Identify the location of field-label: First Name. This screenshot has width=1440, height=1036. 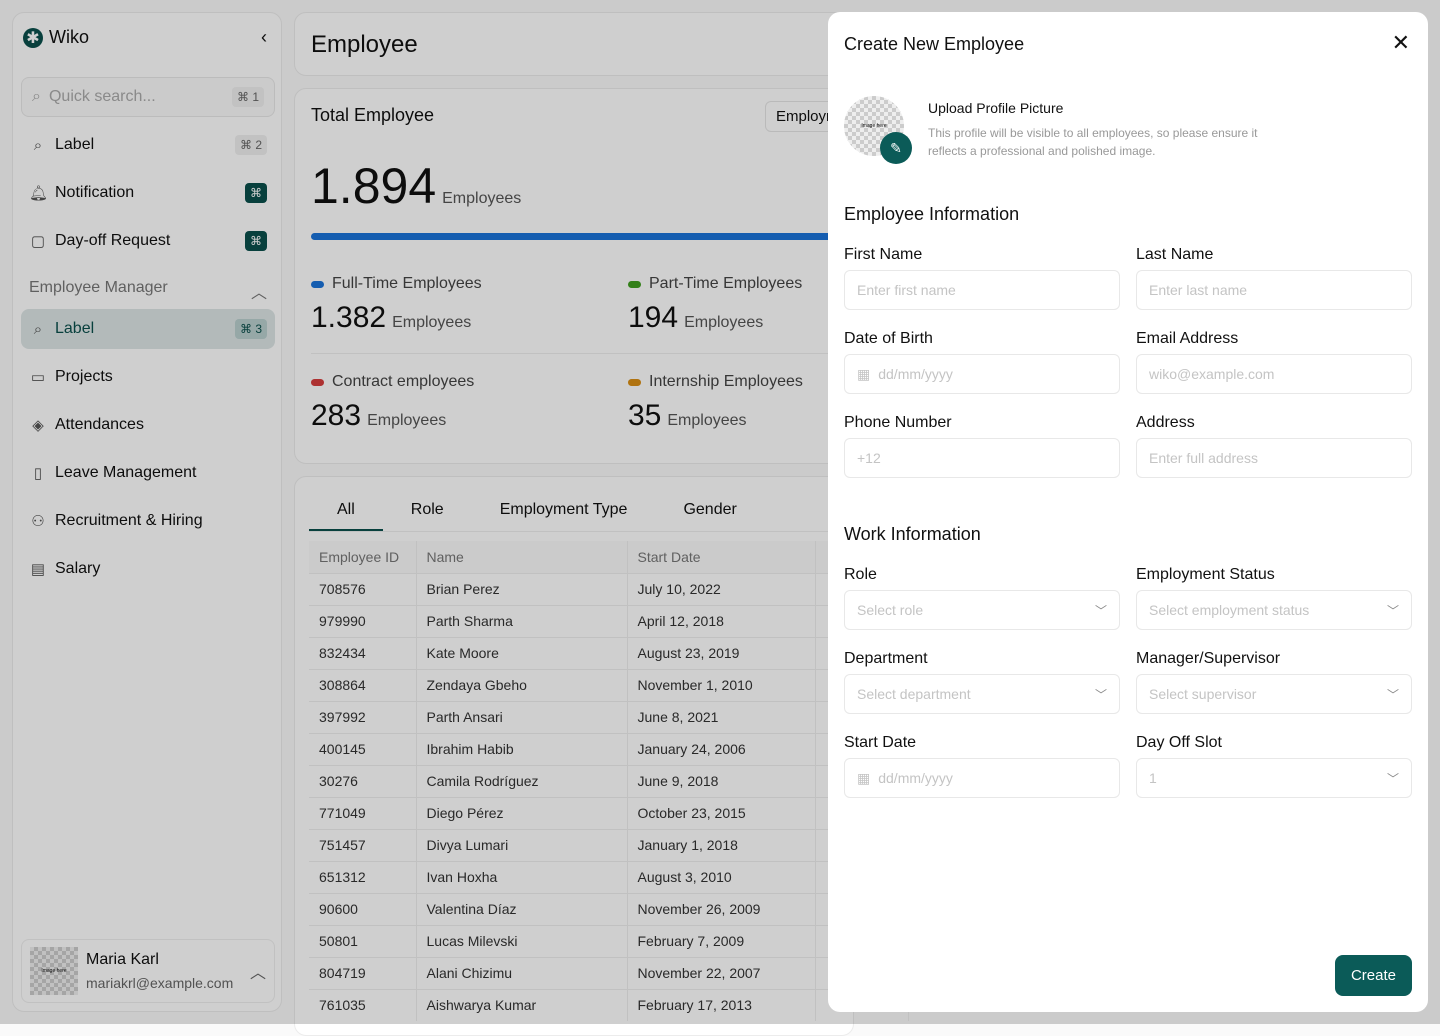
(883, 254).